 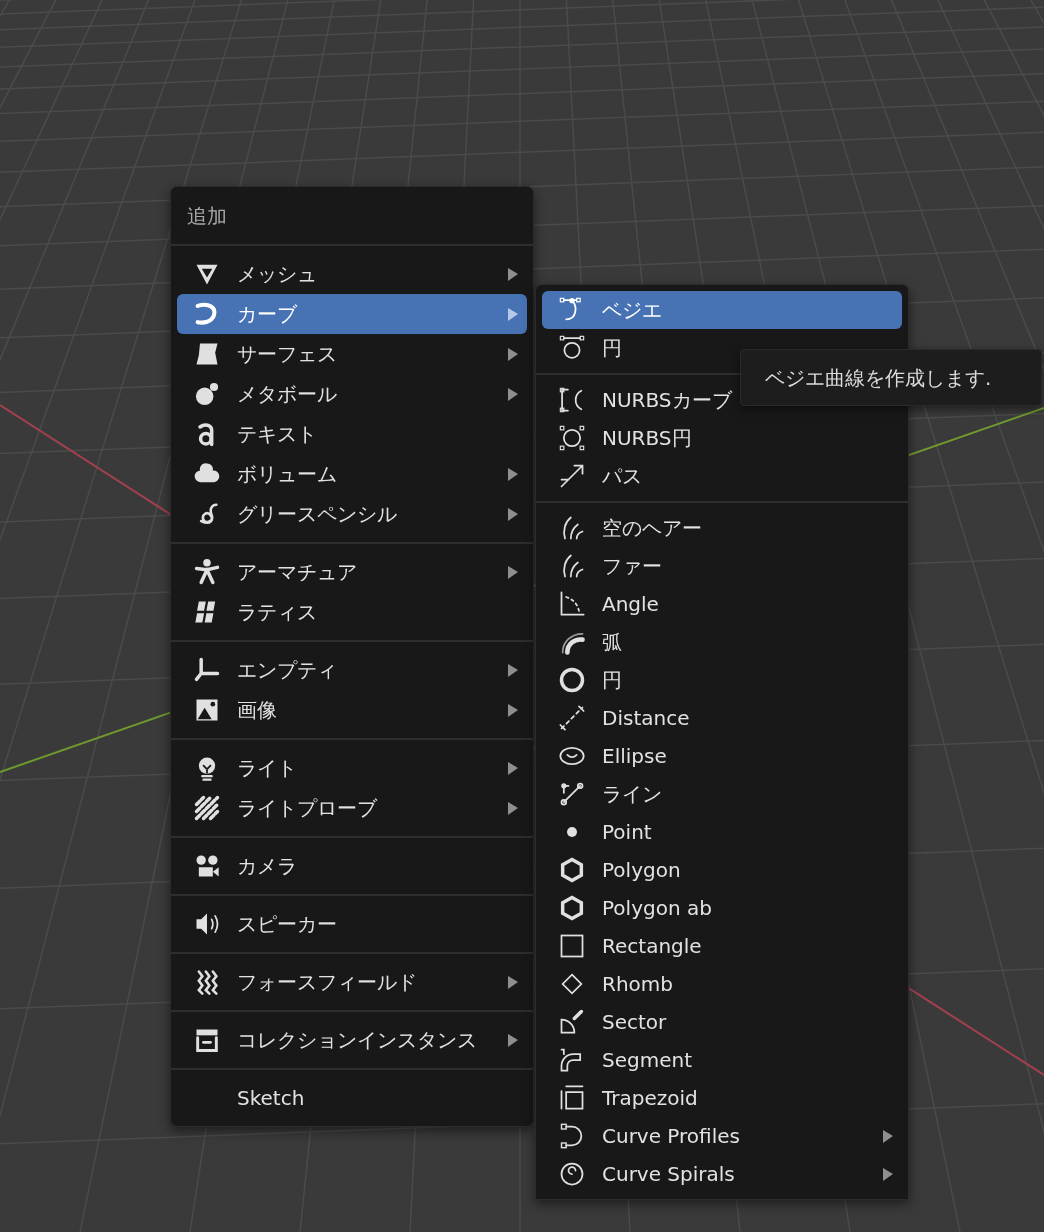 I want to click on menu-item: カーブ, so click(x=352, y=314).